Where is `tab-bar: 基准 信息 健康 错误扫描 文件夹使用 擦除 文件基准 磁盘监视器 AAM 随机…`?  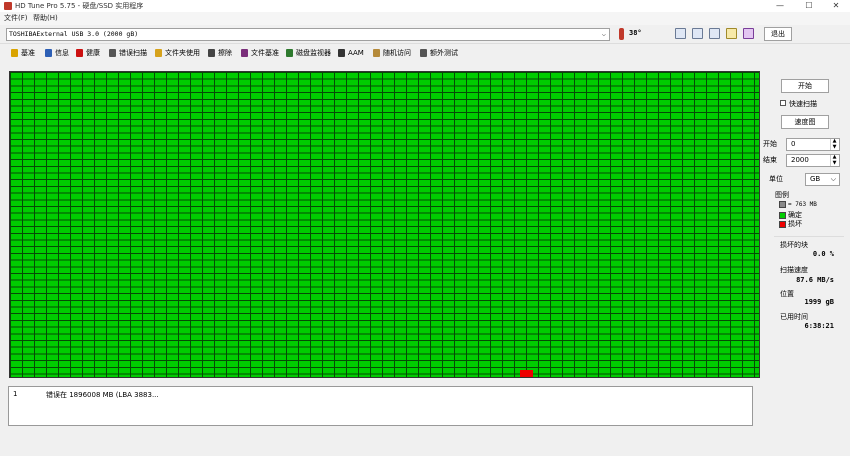 tab-bar: 基准 信息 健康 错误扫描 文件夹使用 擦除 文件基准 磁盘监视器 AAM 随机… is located at coordinates (425, 53).